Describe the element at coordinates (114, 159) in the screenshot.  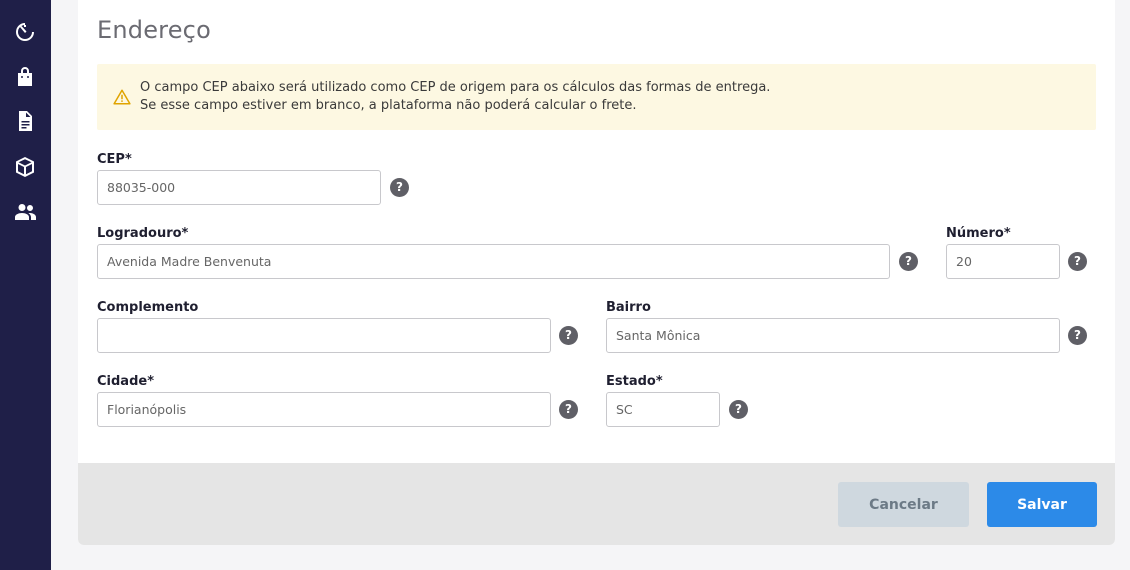
I see `cep-label: CEP*` at that location.